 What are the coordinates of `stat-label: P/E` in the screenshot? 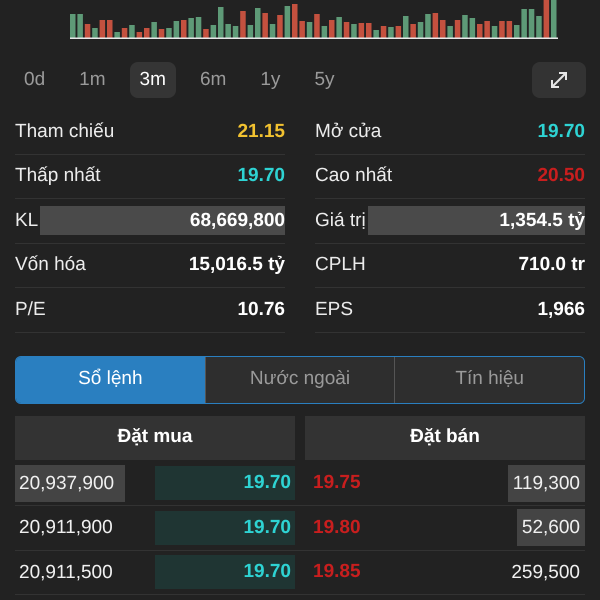 It's located at (30, 310).